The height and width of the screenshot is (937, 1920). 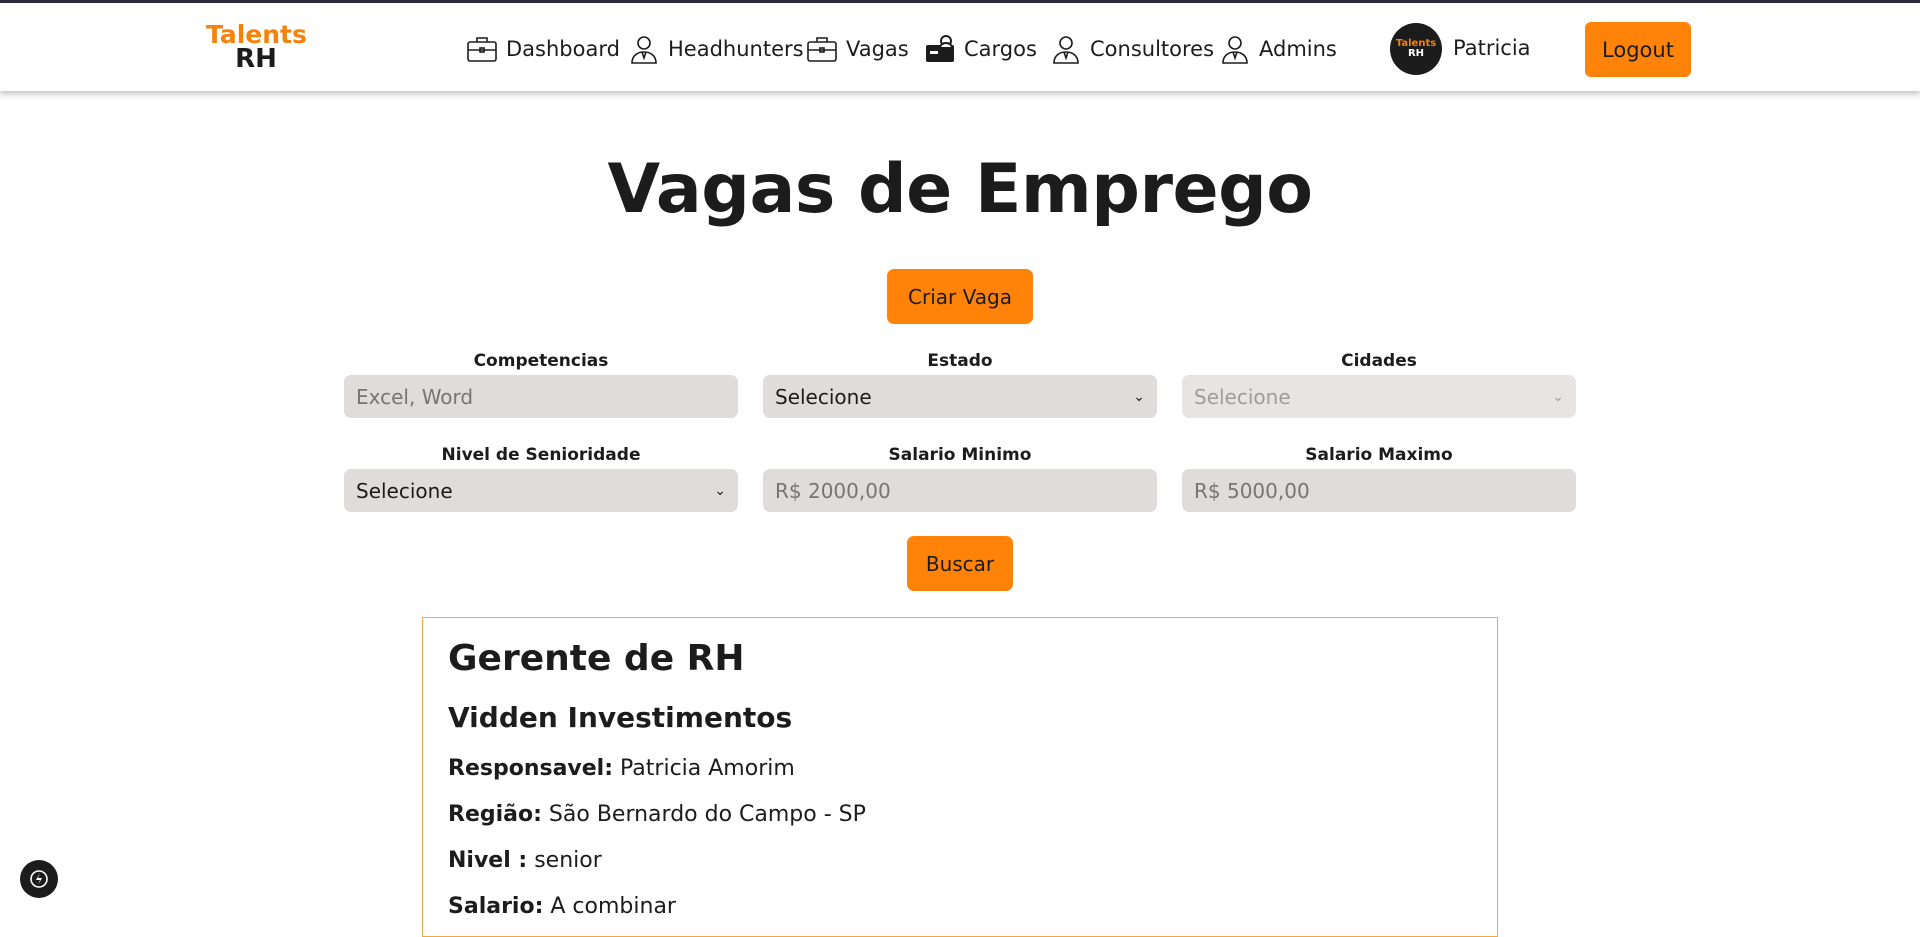 What do you see at coordinates (1000, 49) in the screenshot?
I see `nav-label-cargos: Cargos` at bounding box center [1000, 49].